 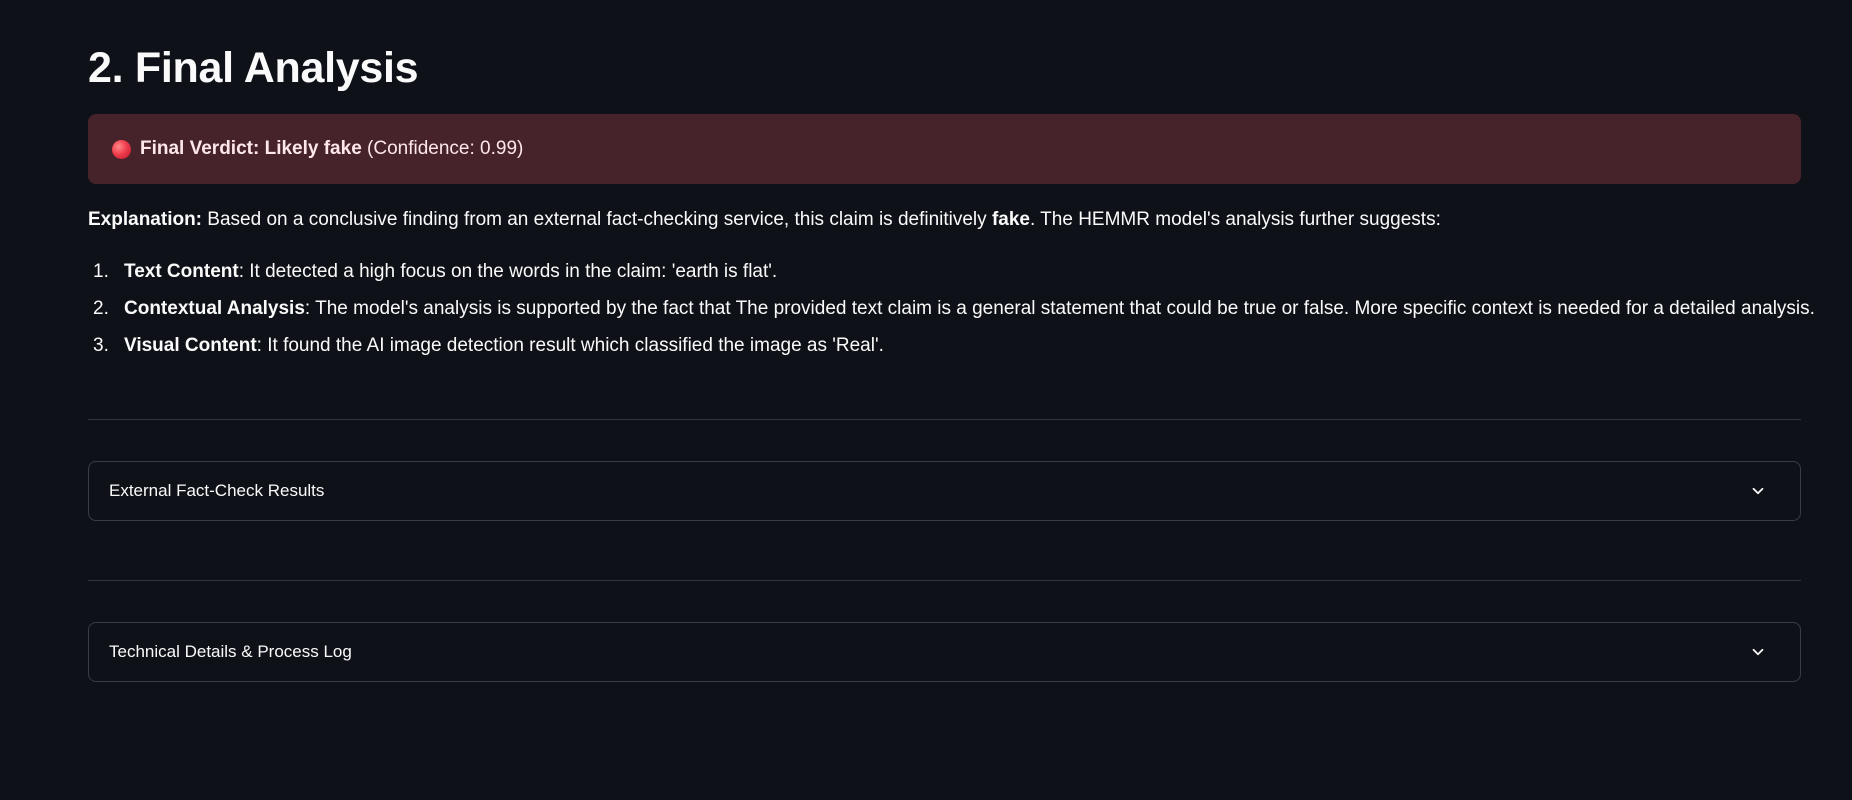 I want to click on list-item-title: Contextual Analysis, so click(x=214, y=308).